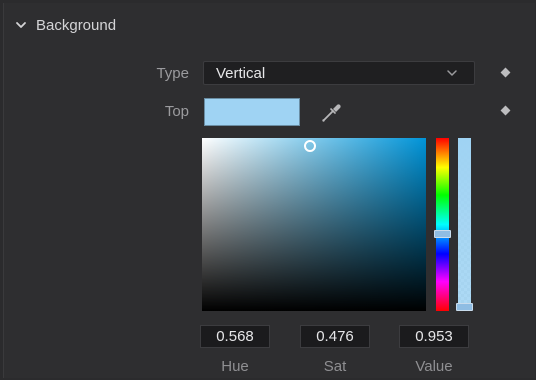 This screenshot has width=536, height=380. Describe the element at coordinates (505, 72) in the screenshot. I see `type-keyframe-diamond-icon` at that location.